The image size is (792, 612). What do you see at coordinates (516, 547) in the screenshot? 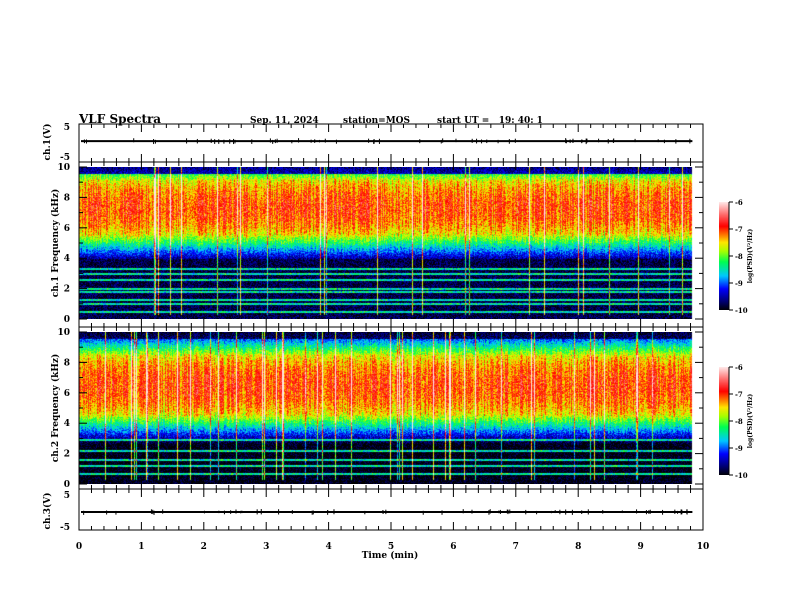
I see `x-tick-label: 7` at bounding box center [516, 547].